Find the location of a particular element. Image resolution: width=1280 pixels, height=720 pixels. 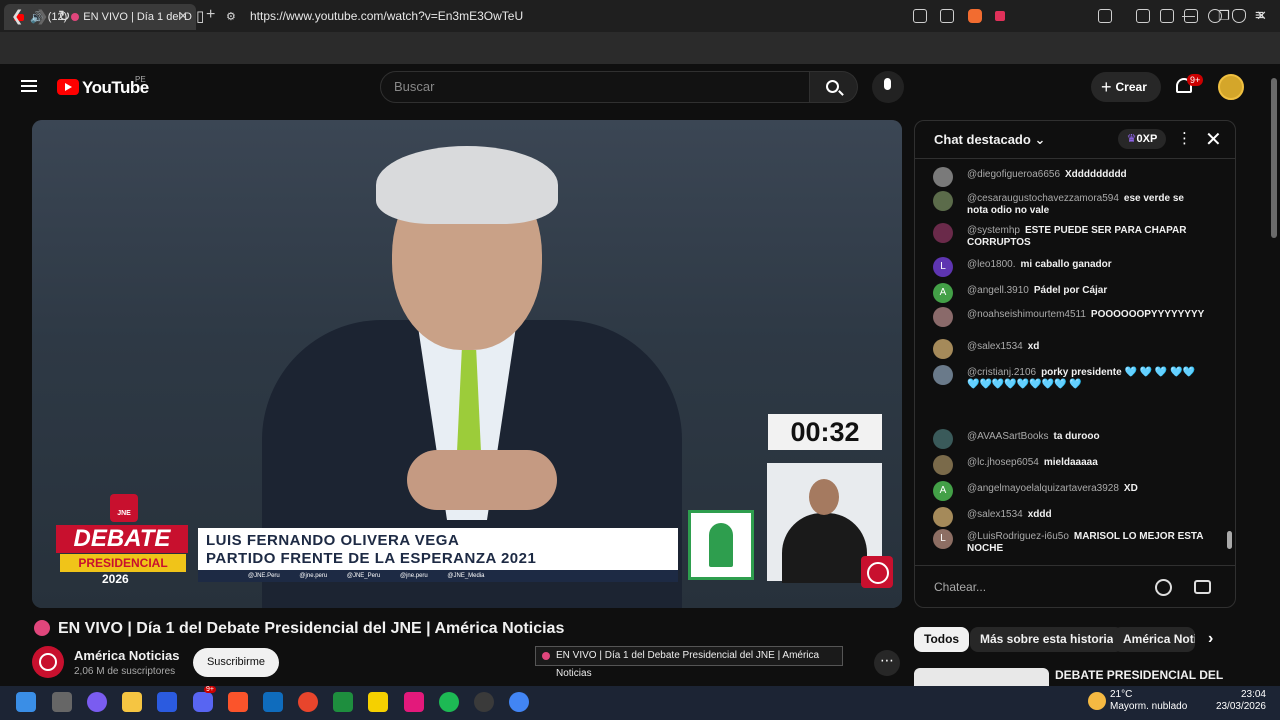

search-input: Buscar is located at coordinates (595, 87).